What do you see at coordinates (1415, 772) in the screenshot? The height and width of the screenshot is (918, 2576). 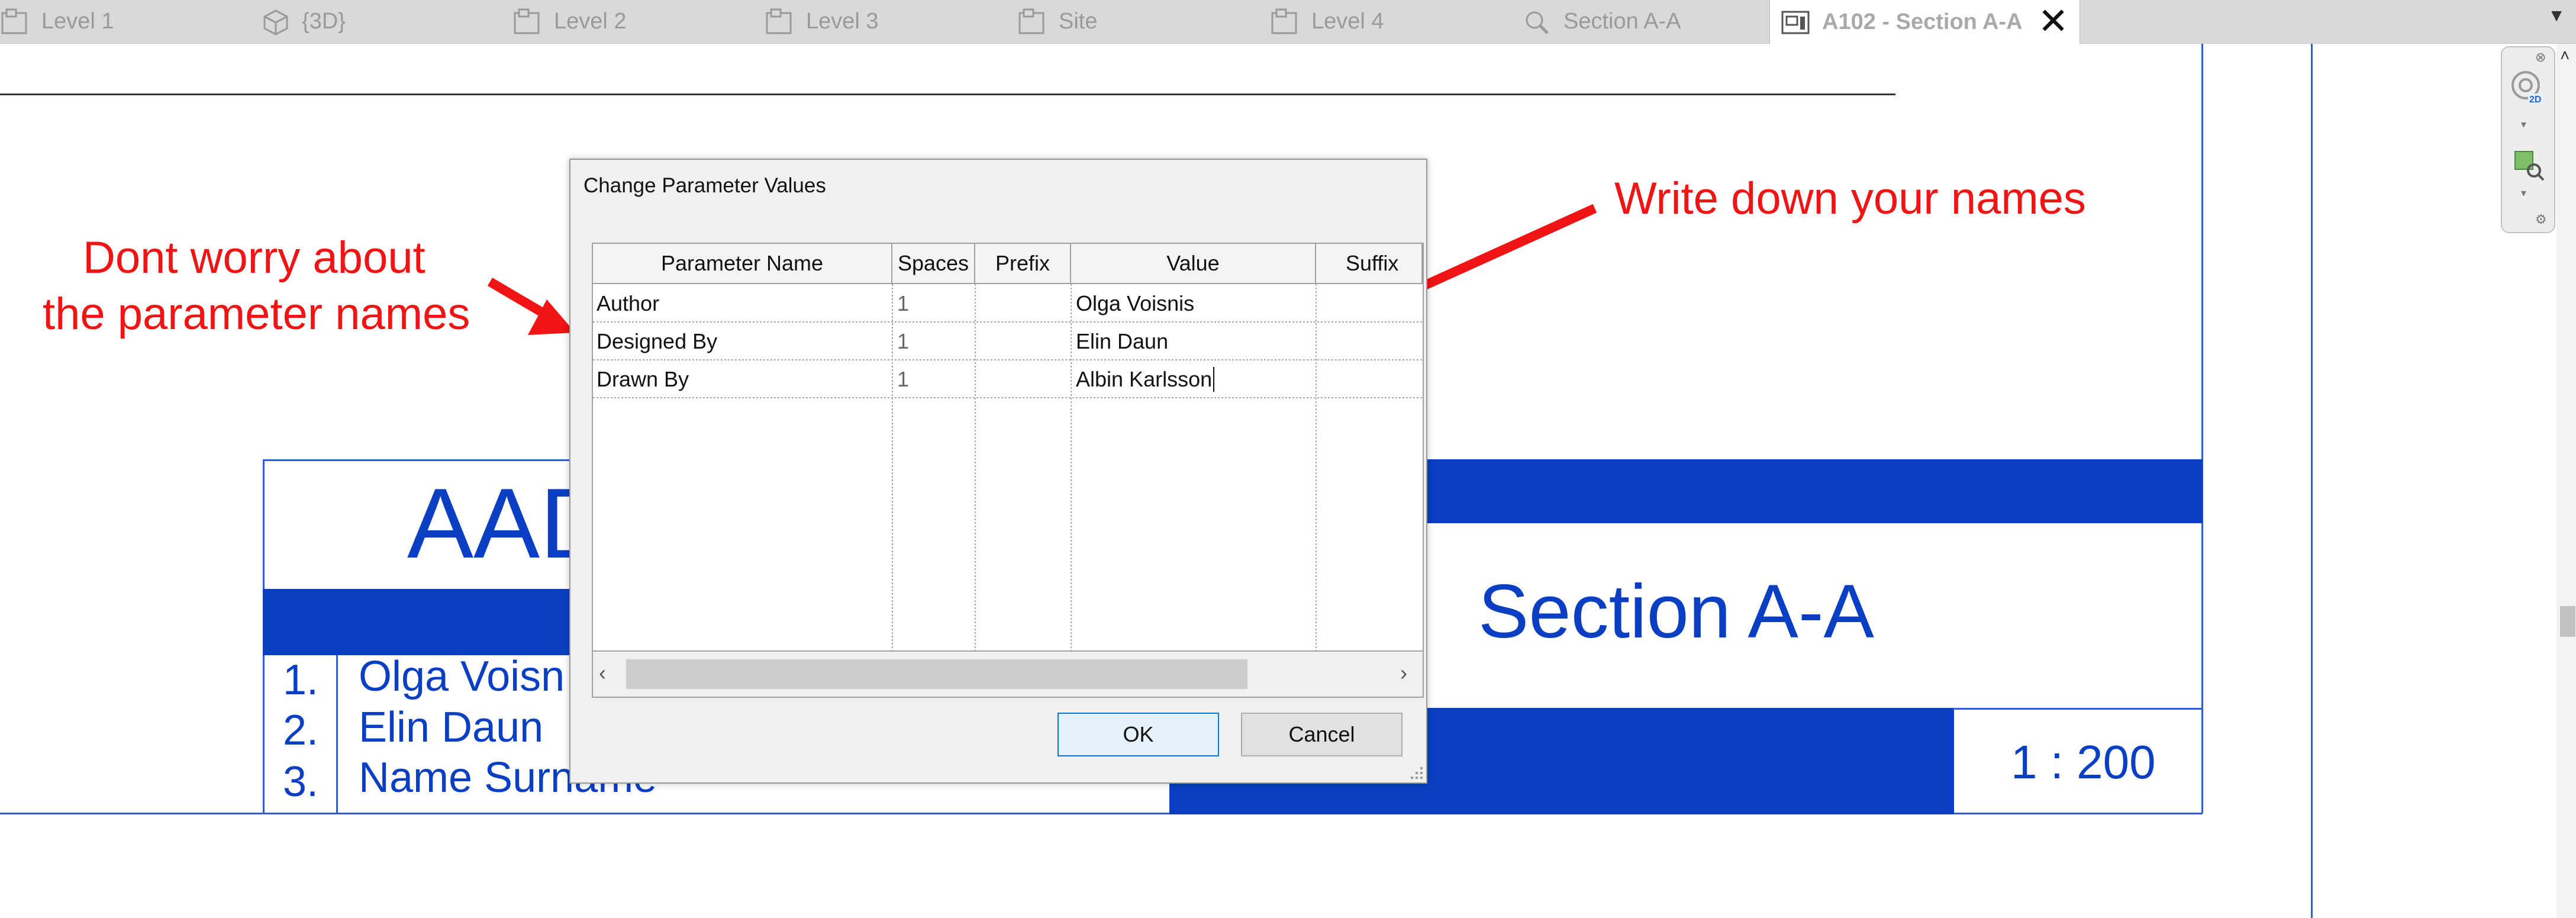 I see `resize-grip-icon` at bounding box center [1415, 772].